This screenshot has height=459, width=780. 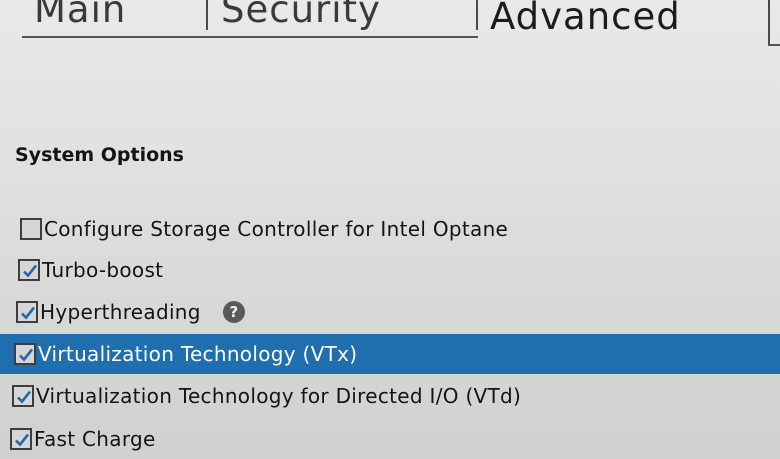 What do you see at coordinates (390, 312) in the screenshot?
I see `option-hyperthreading: Hyperthreading ?` at bounding box center [390, 312].